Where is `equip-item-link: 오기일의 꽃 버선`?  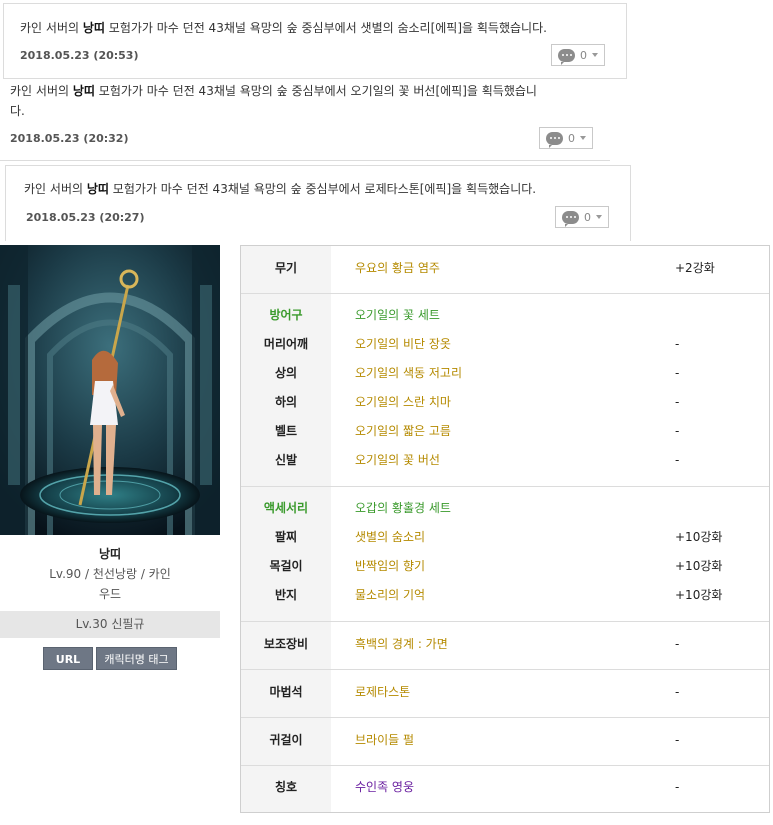 equip-item-link: 오기일의 꽃 버선 is located at coordinates (397, 460).